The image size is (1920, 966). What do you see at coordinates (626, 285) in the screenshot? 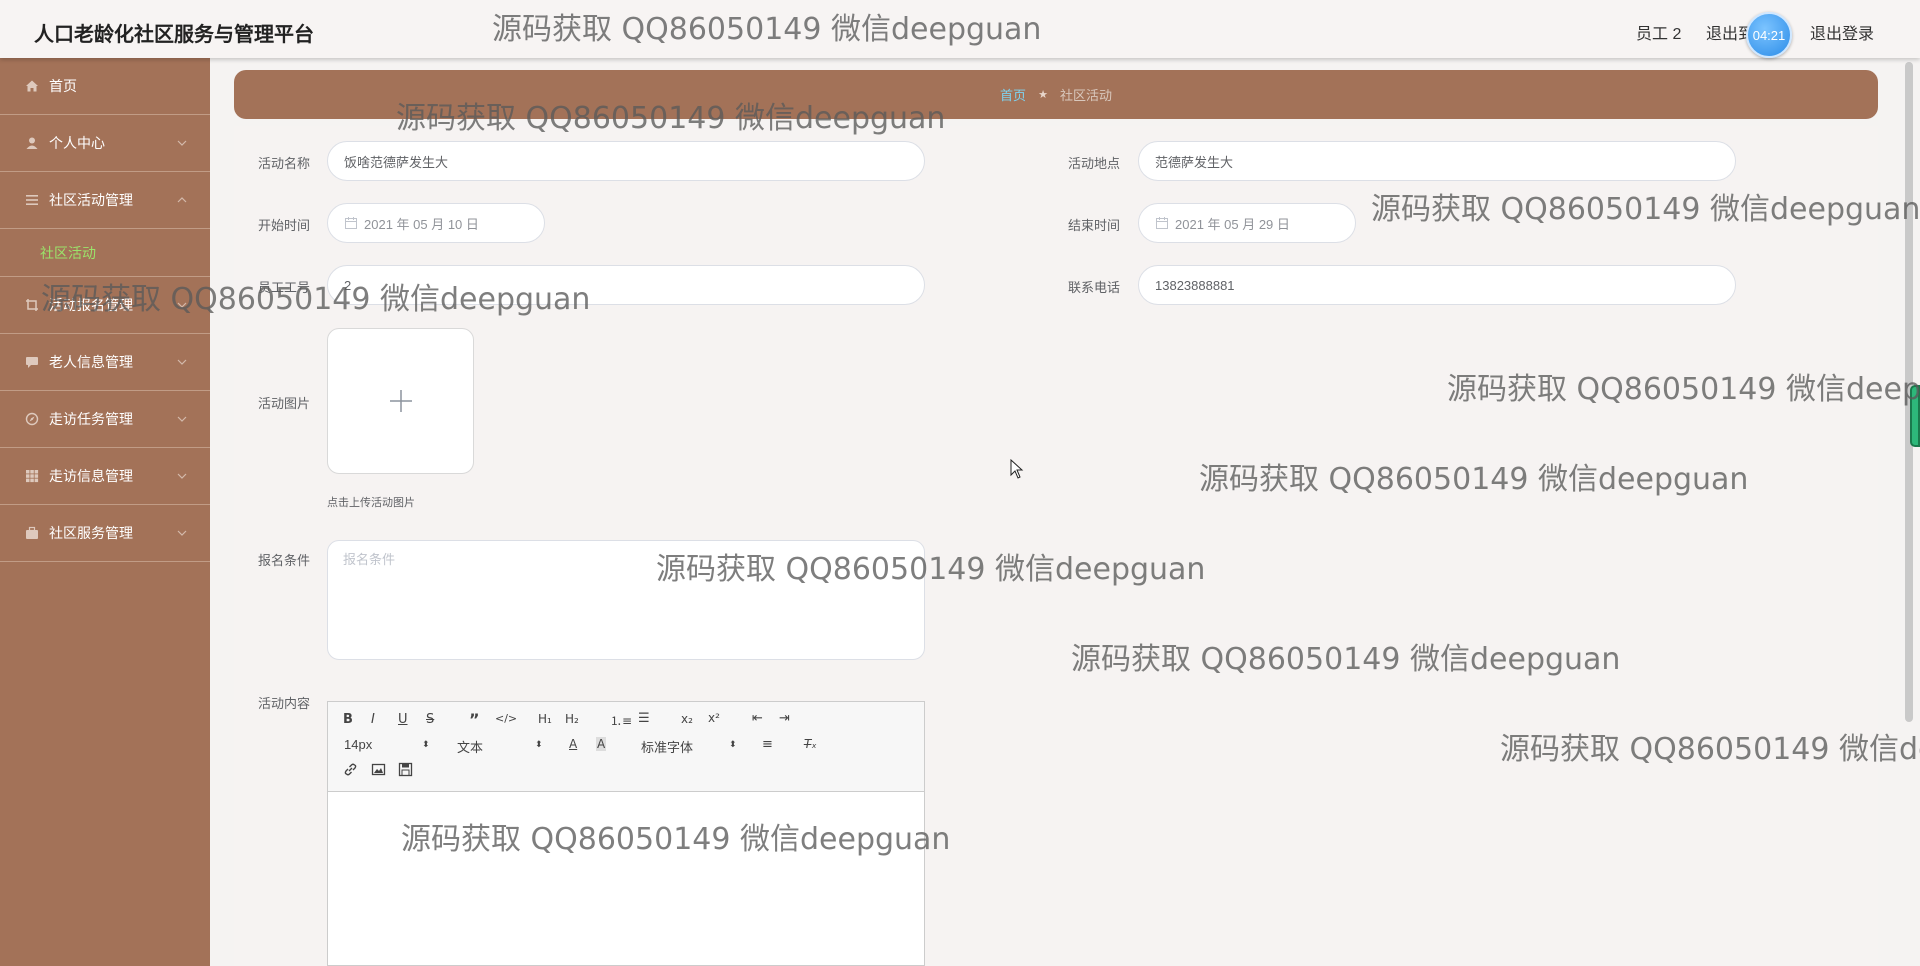
I see `employee-id-input: 2` at bounding box center [626, 285].